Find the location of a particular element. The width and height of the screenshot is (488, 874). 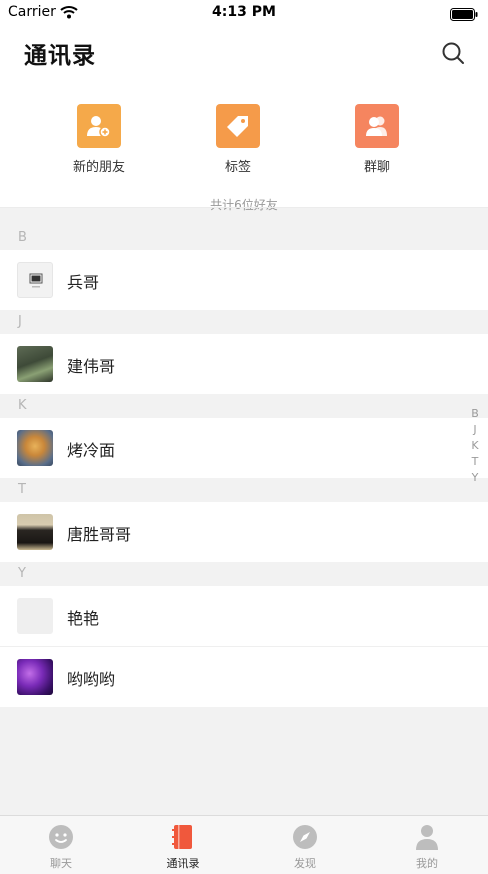

index-letter: T is located at coordinates (475, 462).